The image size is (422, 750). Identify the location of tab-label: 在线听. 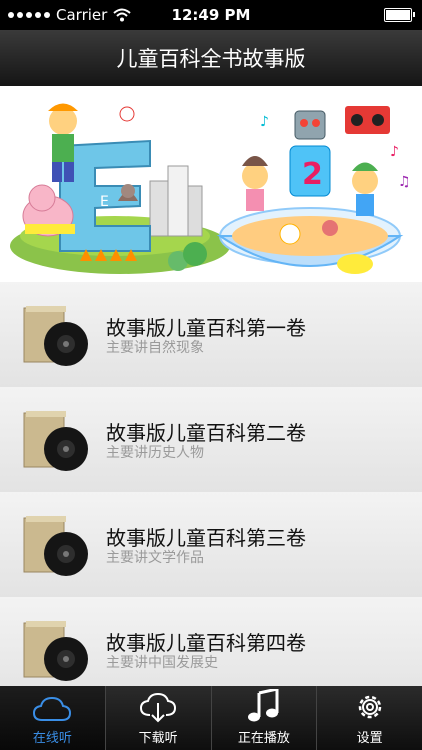
(52, 738).